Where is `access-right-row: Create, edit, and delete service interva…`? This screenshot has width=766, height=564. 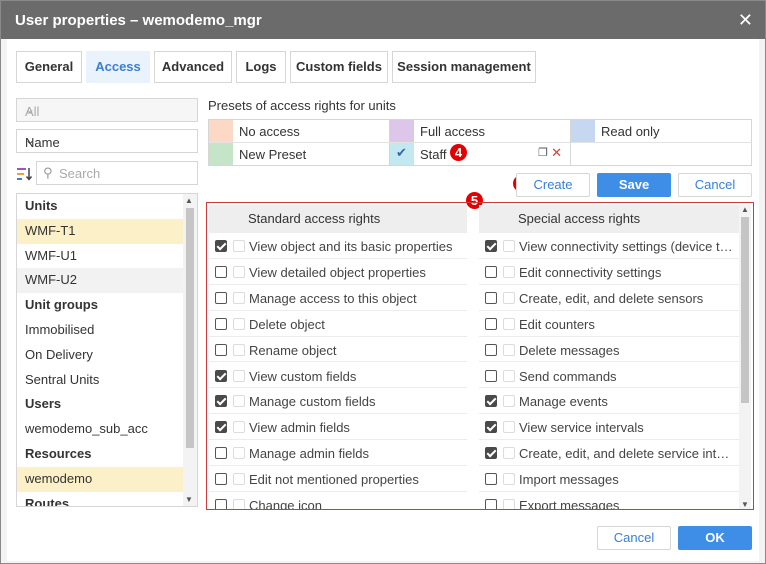
access-right-row: Create, edit, and delete service interva… is located at coordinates (609, 453).